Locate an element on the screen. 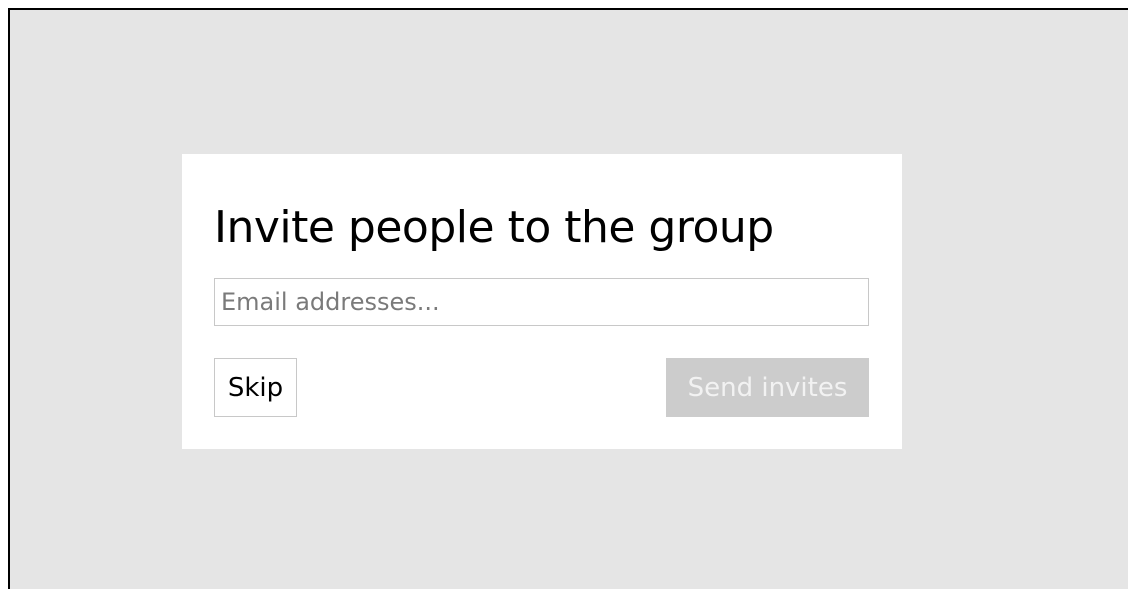  email-addresses-input is located at coordinates (541, 302).